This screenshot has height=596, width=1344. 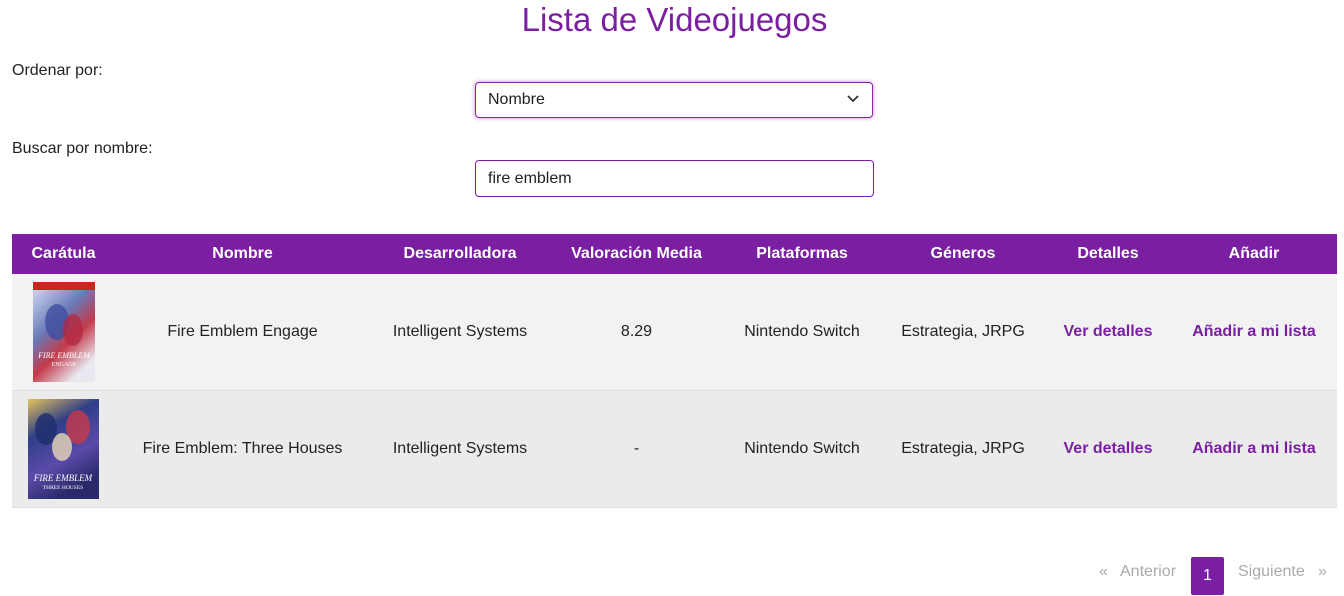 What do you see at coordinates (57, 70) in the screenshot?
I see `sort-label: Ordenar por:` at bounding box center [57, 70].